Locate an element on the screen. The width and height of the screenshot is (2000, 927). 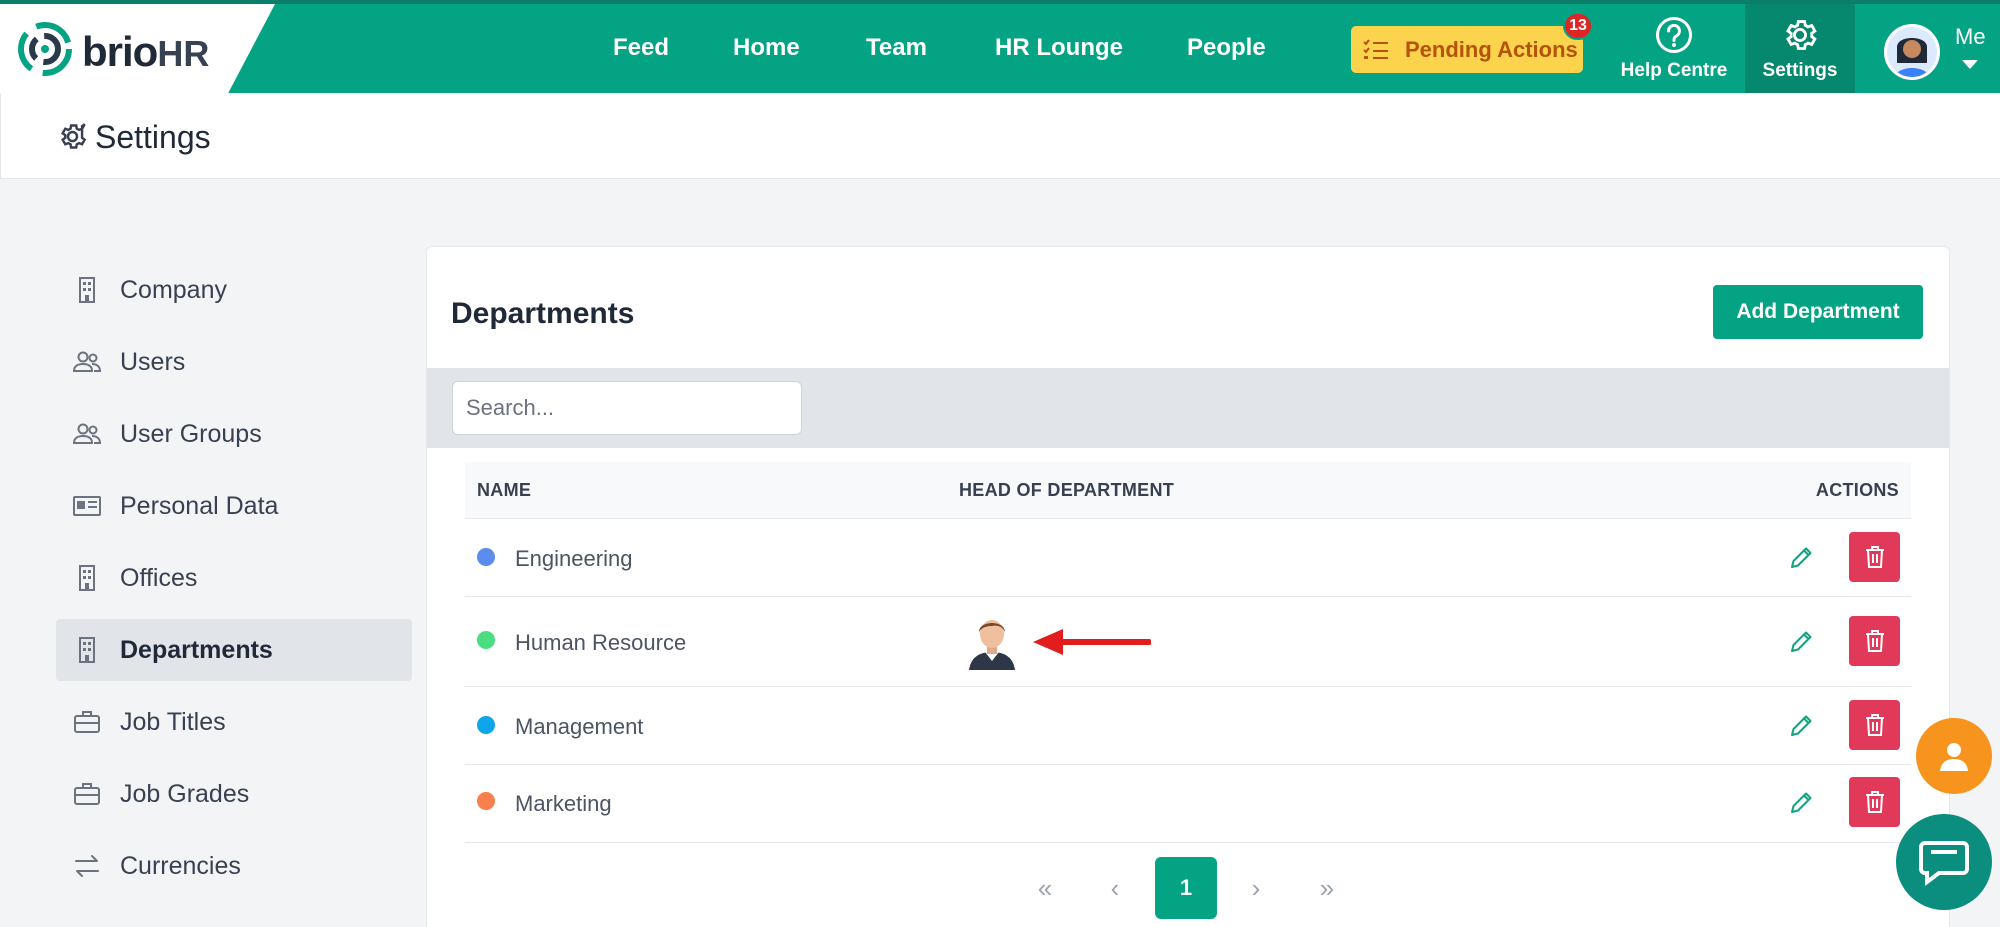
floating-profile-button is located at coordinates (1954, 756).